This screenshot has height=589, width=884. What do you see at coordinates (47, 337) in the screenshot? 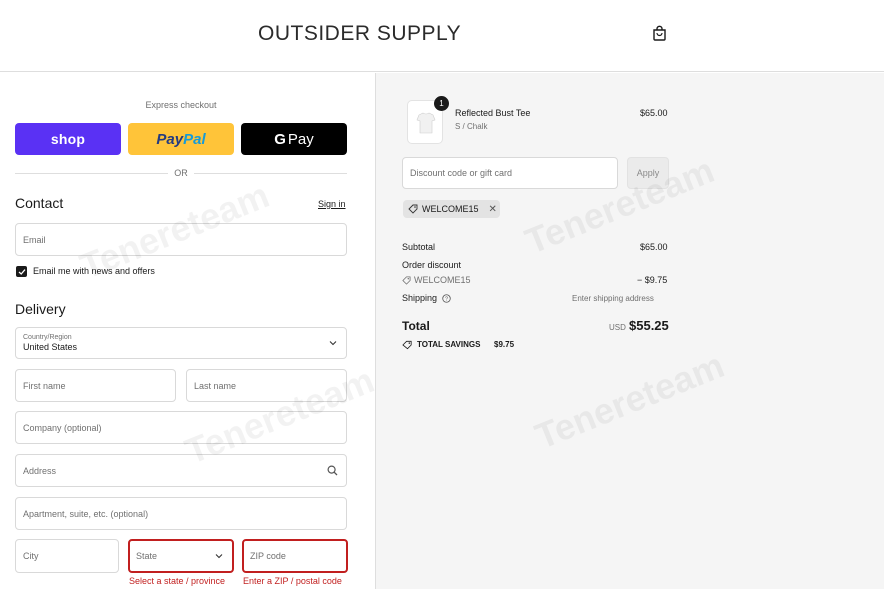
I see `country-label: Country/Region` at bounding box center [47, 337].